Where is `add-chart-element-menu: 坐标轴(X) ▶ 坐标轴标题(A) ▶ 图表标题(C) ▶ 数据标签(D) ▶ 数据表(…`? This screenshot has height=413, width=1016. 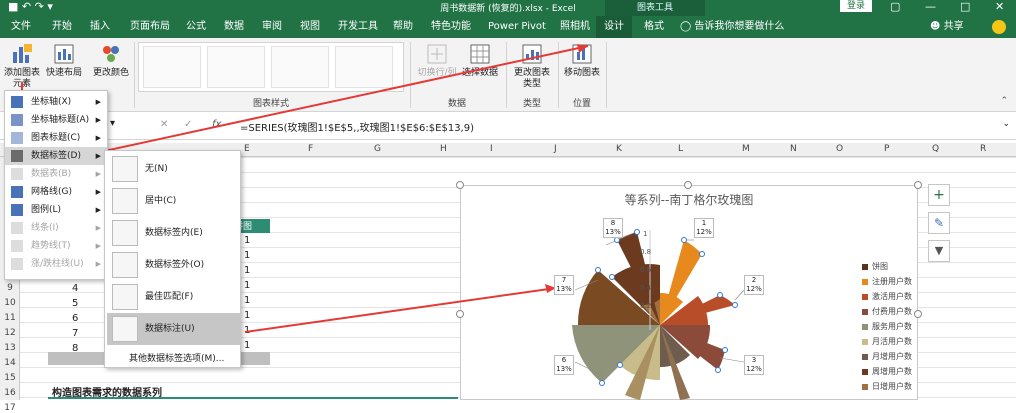 add-chart-element-menu: 坐标轴(X) ▶ 坐标轴标题(A) ▶ 图表标题(C) ▶ 数据标签(D) ▶ 数据表(… is located at coordinates (56, 185).